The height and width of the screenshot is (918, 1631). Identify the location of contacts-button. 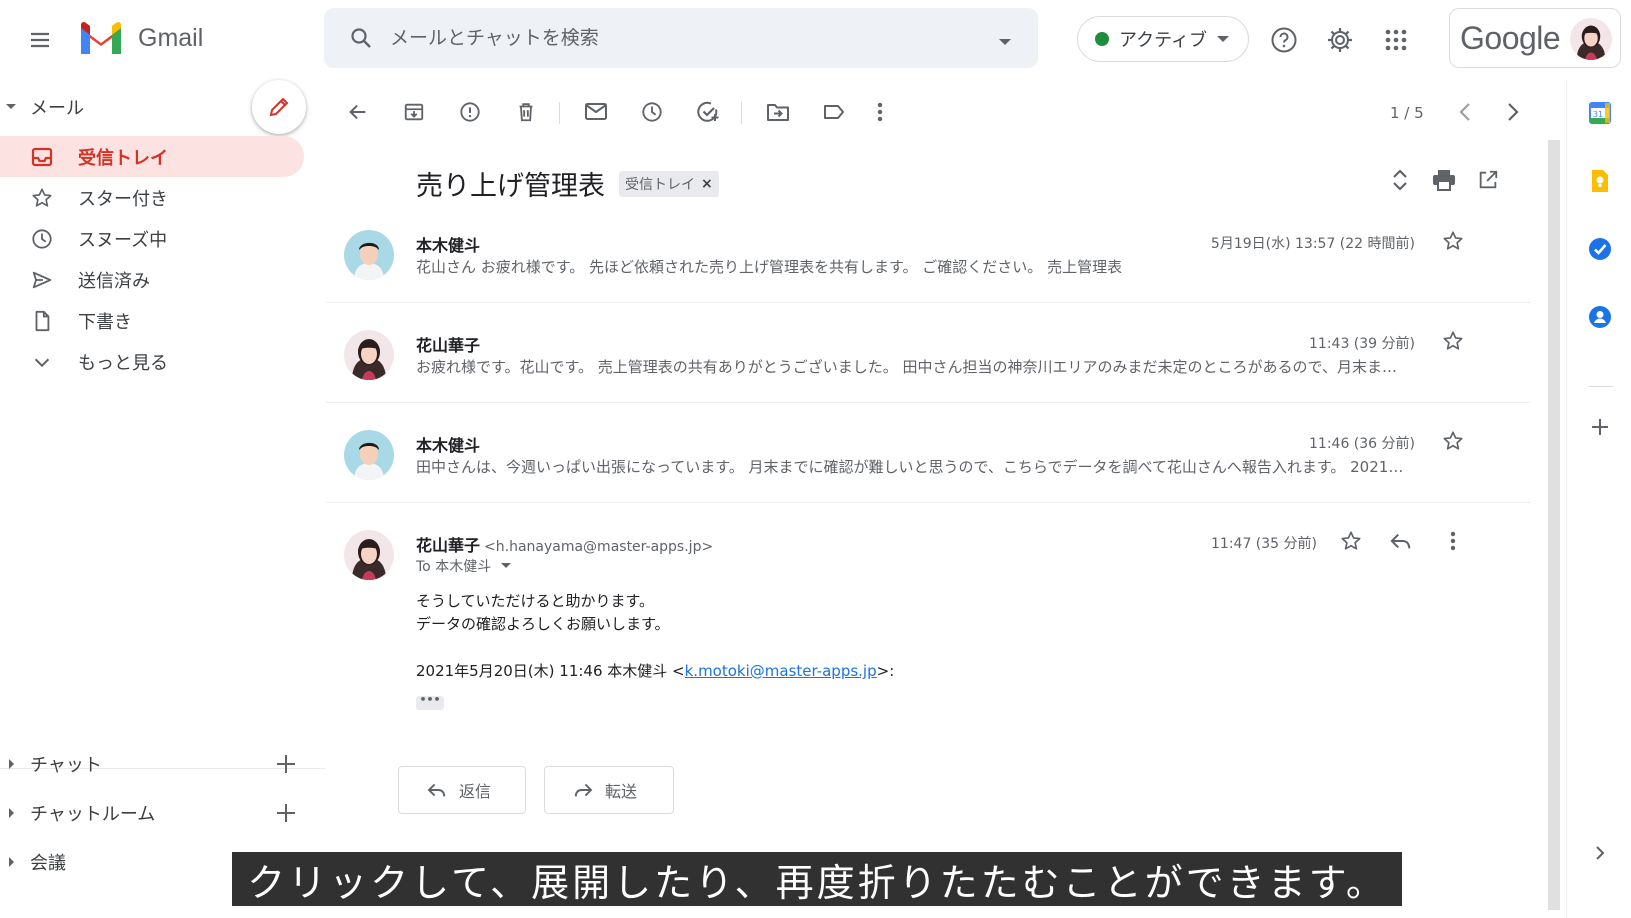
(1600, 317).